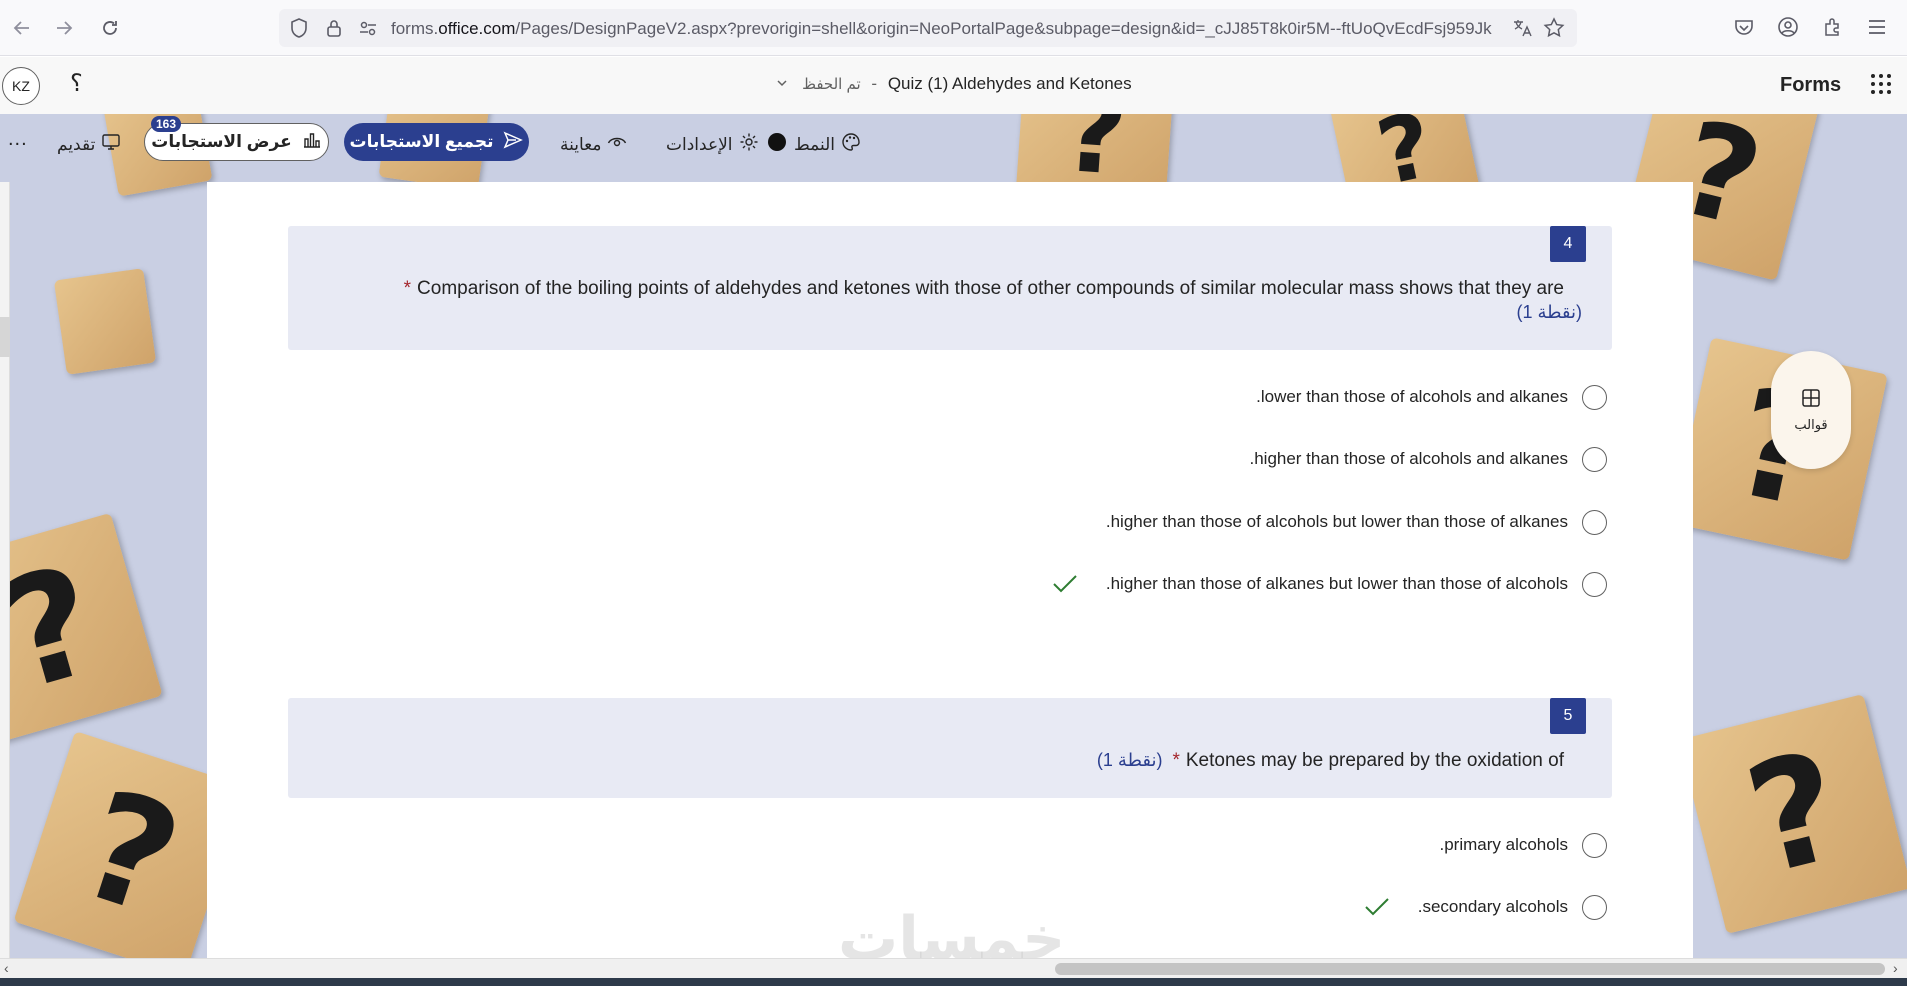  Describe the element at coordinates (712, 144) in the screenshot. I see `settings-button: الإعدادات` at that location.